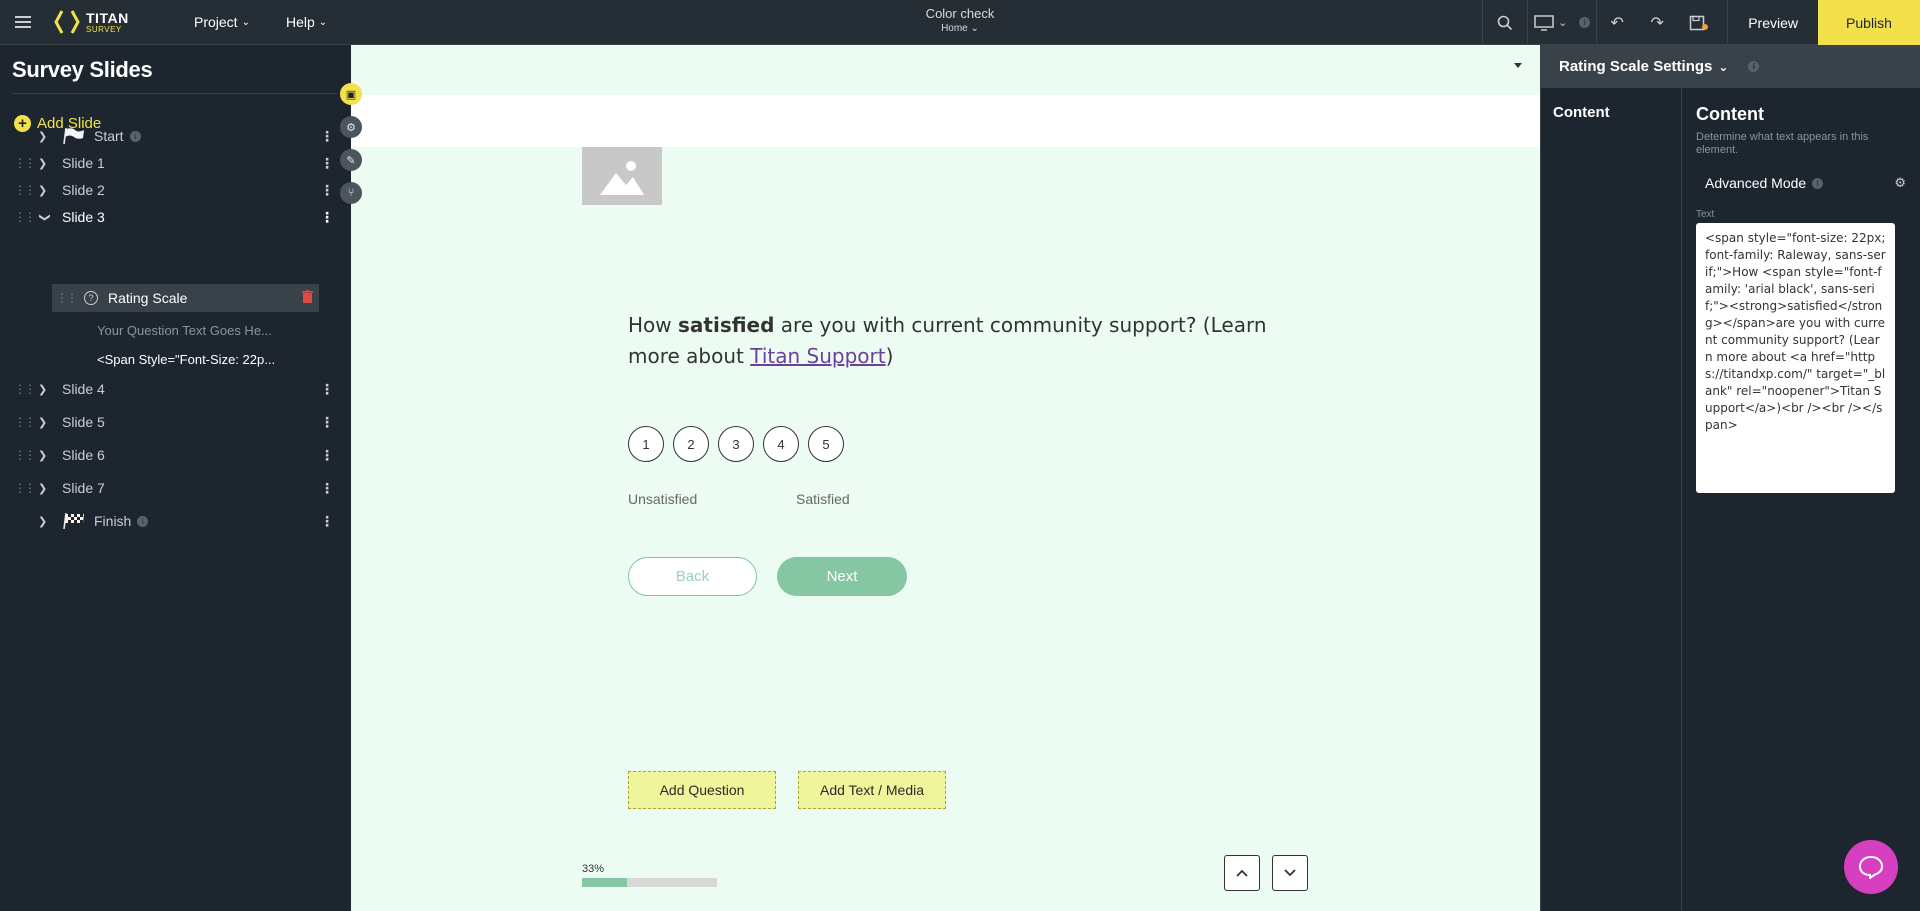  I want to click on rating-option-3: 3, so click(736, 444).